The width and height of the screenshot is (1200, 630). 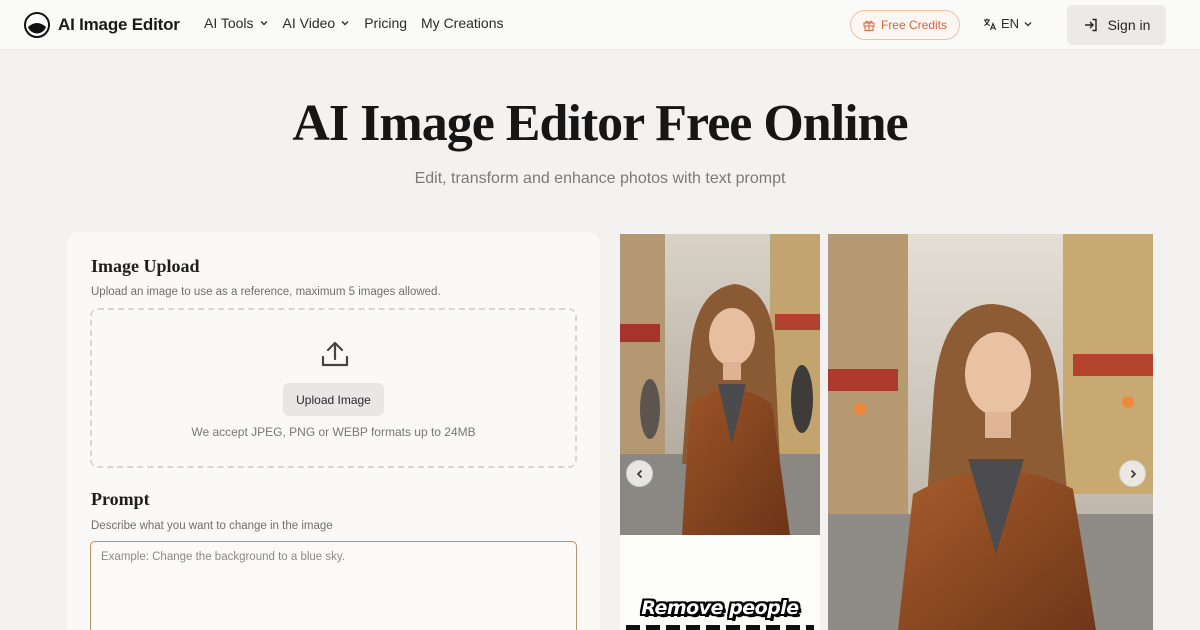 What do you see at coordinates (37, 25) in the screenshot?
I see `logo-icon` at bounding box center [37, 25].